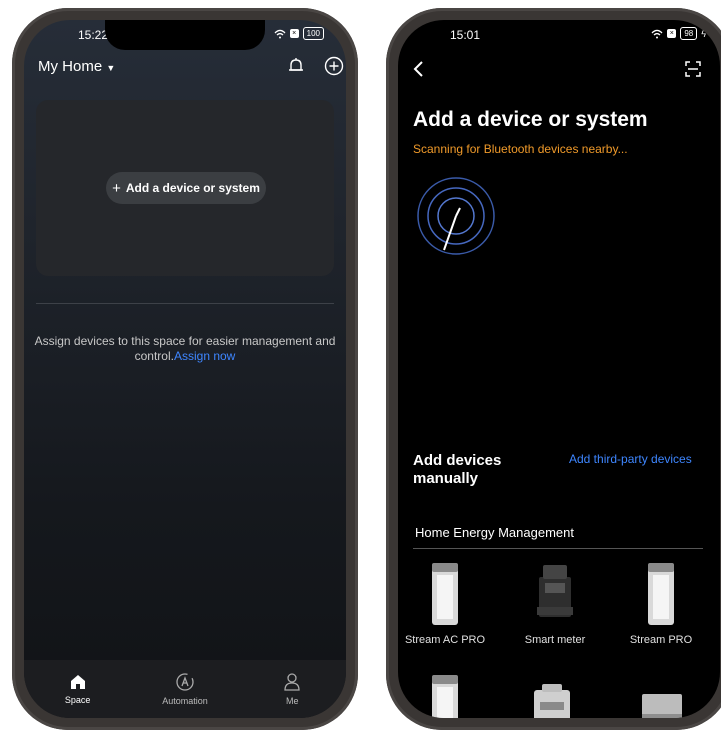 Image resolution: width=721 pixels, height=735 pixels. I want to click on stream-ac-pro-image, so click(445, 594).